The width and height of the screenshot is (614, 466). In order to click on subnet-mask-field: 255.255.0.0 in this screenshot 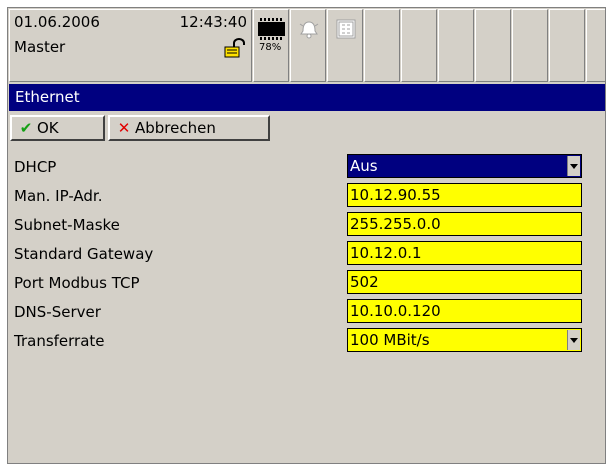, I will do `click(464, 224)`.